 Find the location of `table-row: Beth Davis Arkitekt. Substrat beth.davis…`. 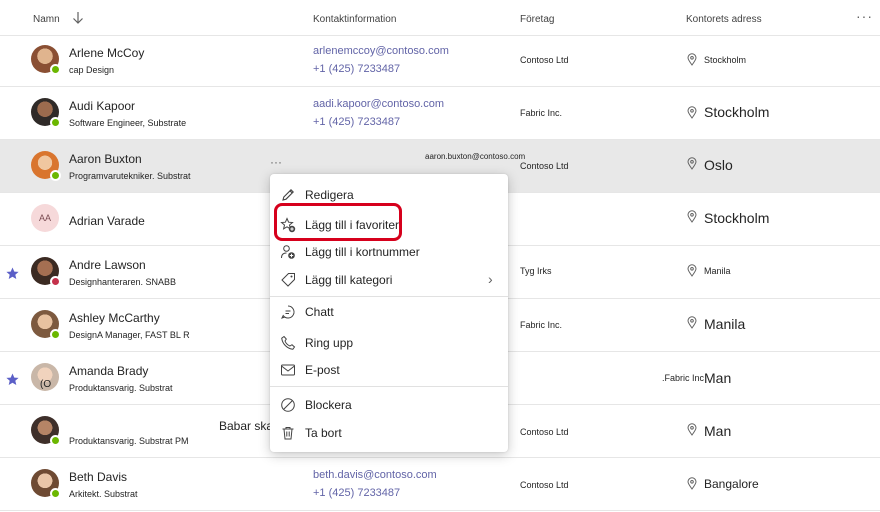

table-row: Beth Davis Arkitekt. Substrat beth.davis… is located at coordinates (440, 484).